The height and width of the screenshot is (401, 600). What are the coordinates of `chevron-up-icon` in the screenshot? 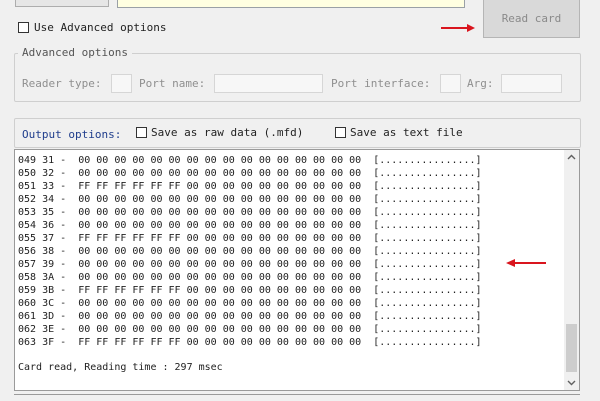 It's located at (571, 157).